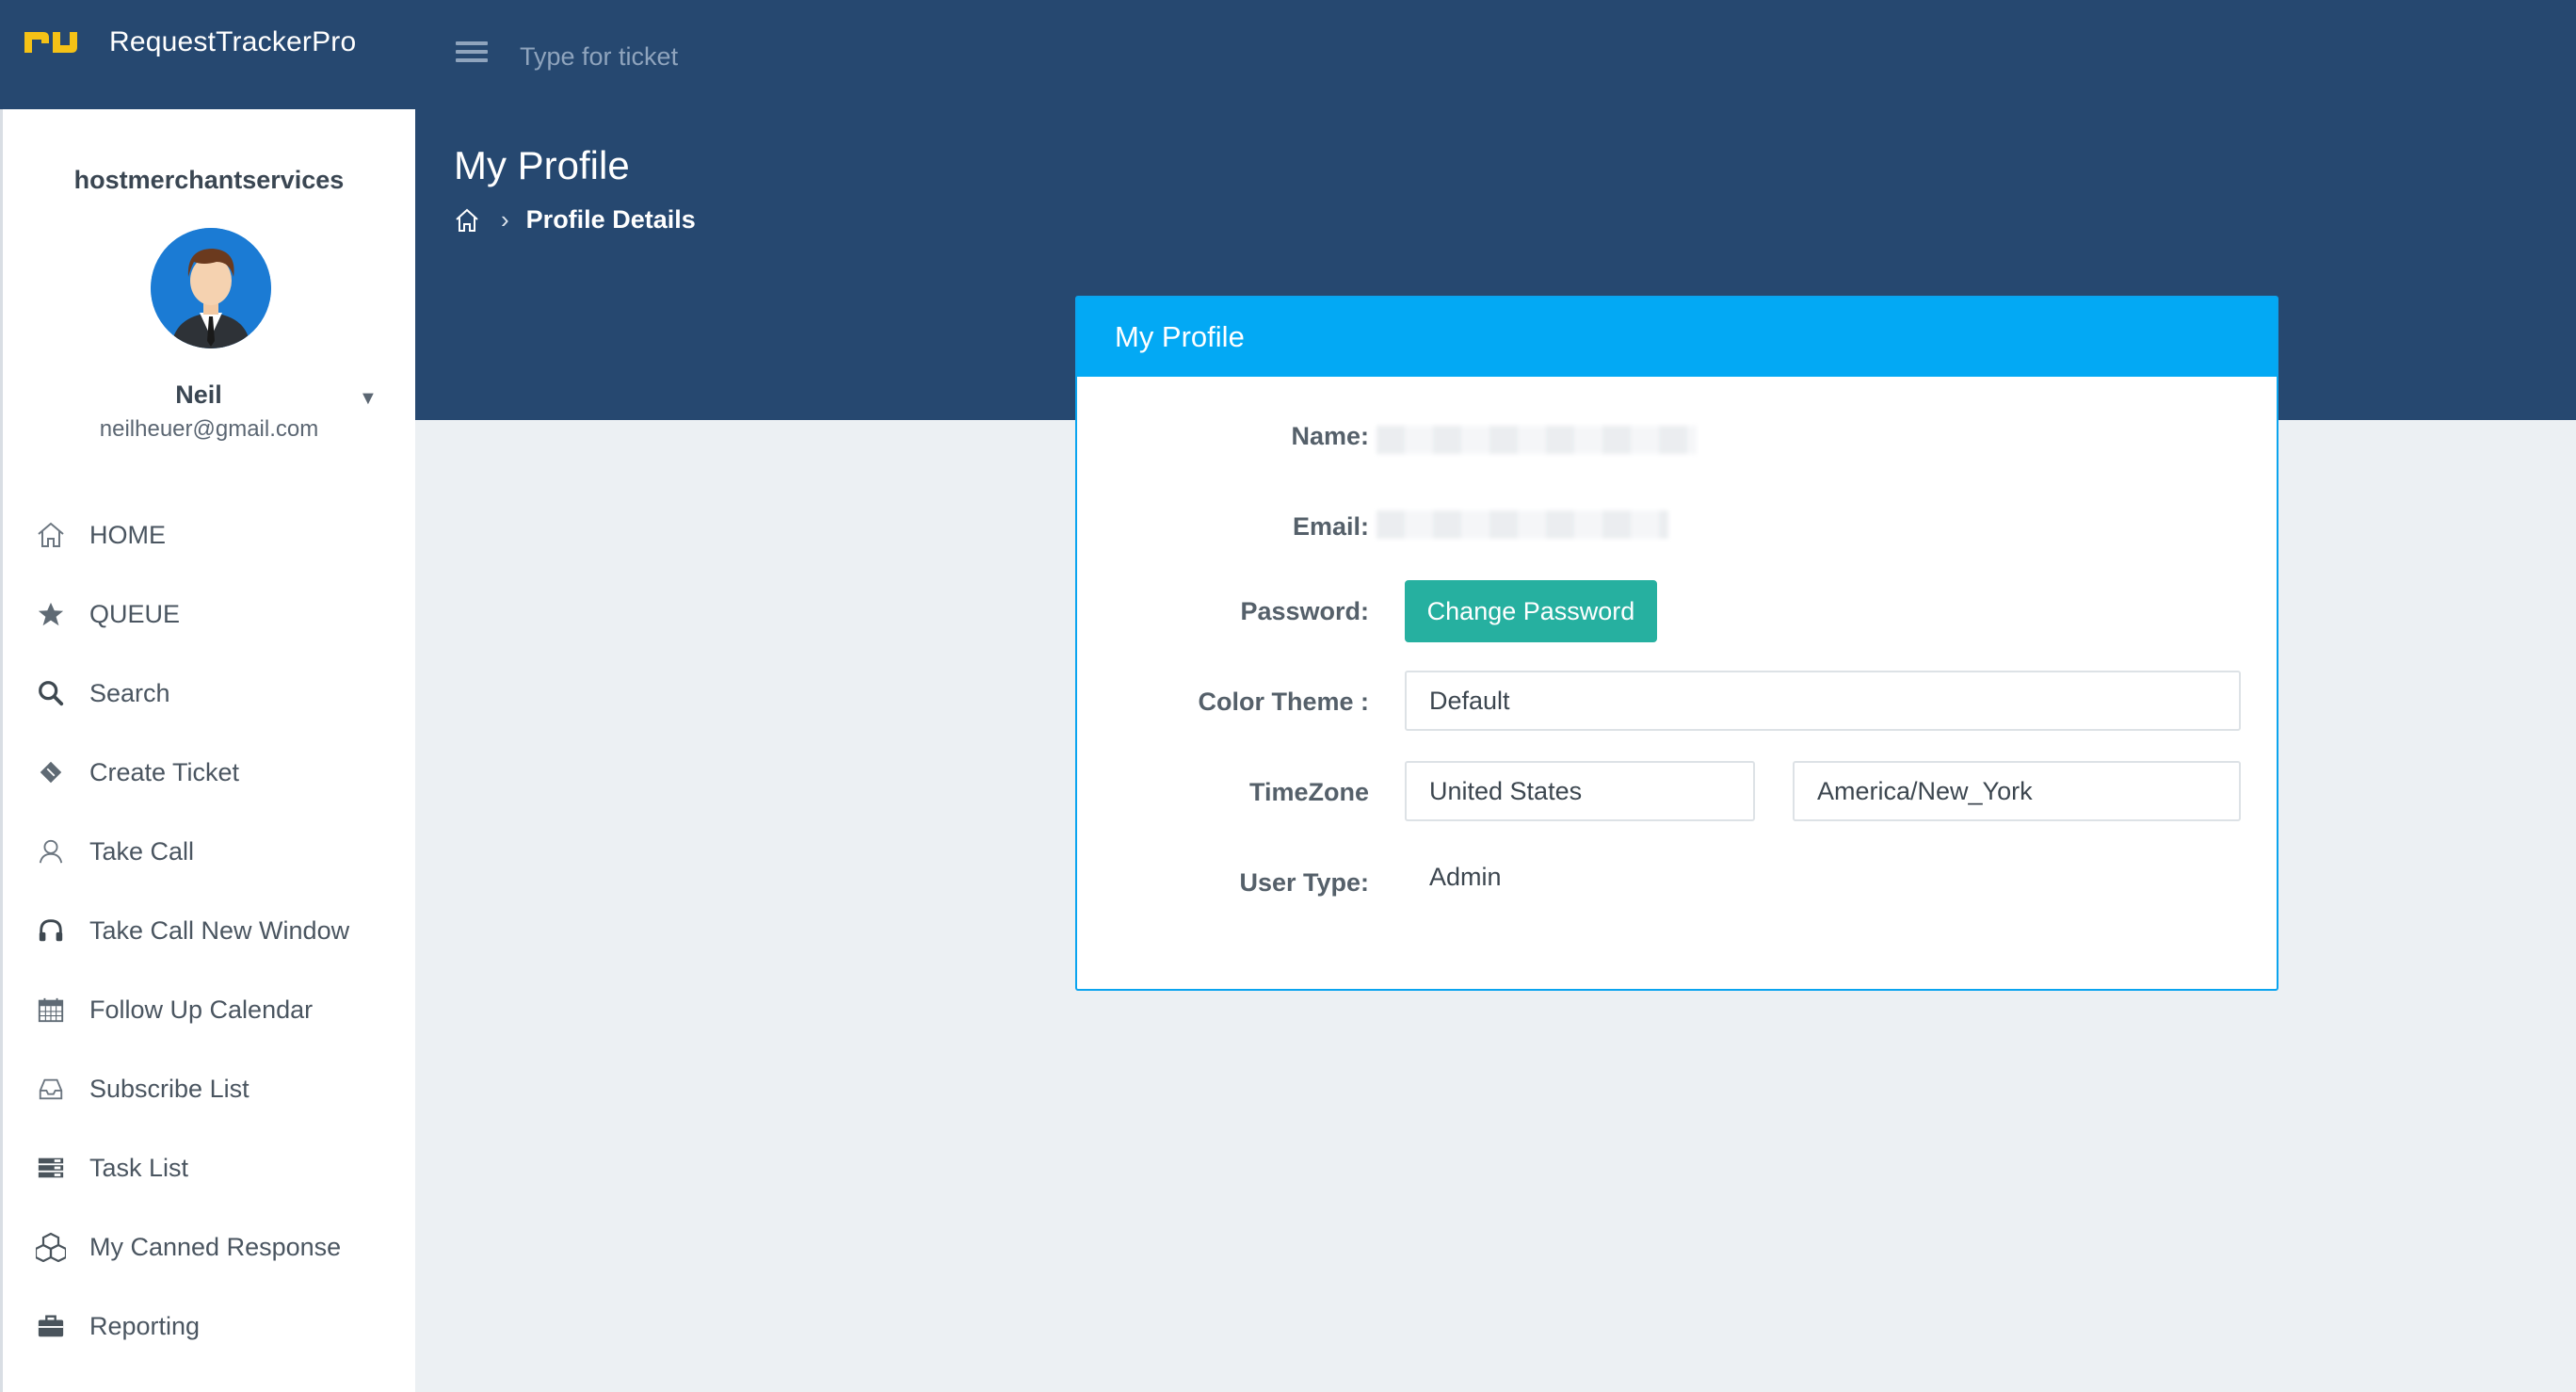 The height and width of the screenshot is (1392, 2576). I want to click on email-value-redacted, so click(1522, 524).